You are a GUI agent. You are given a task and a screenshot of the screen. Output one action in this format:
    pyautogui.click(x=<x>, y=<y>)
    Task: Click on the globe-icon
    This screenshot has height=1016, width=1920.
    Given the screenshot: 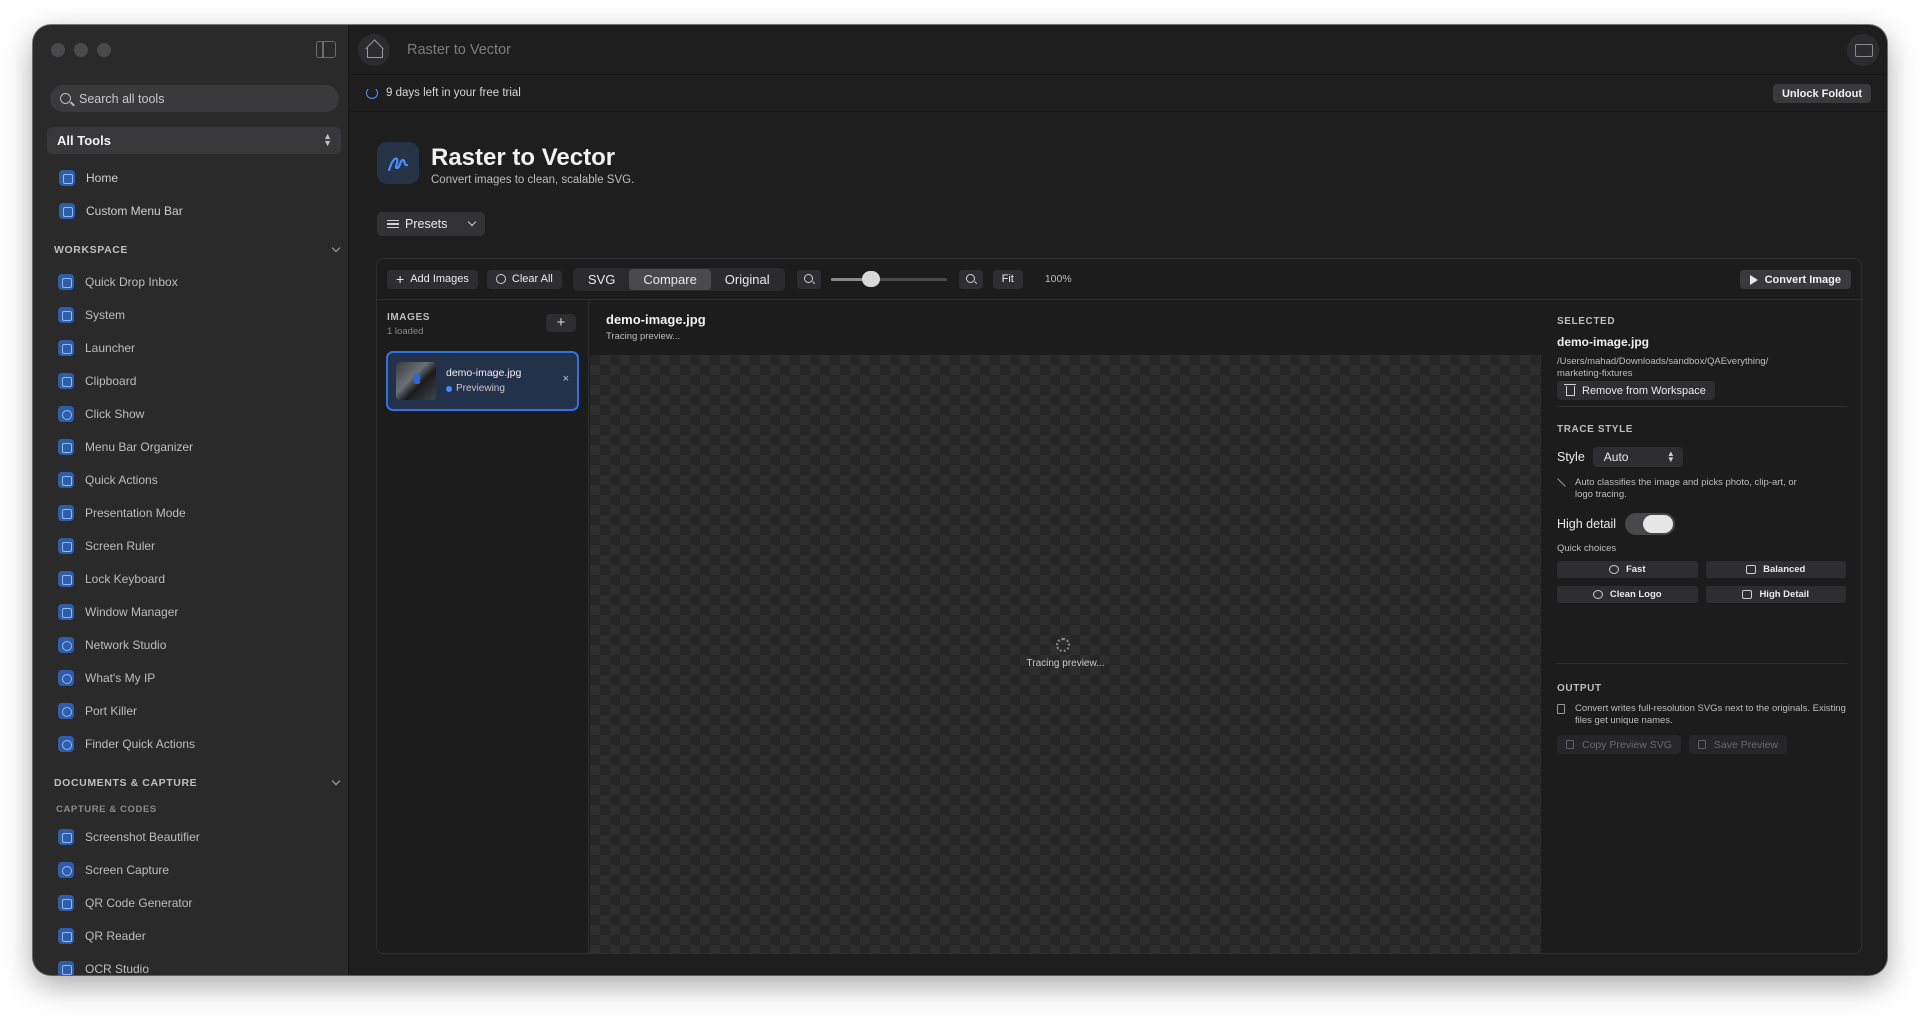 What is the action you would take?
    pyautogui.click(x=66, y=677)
    